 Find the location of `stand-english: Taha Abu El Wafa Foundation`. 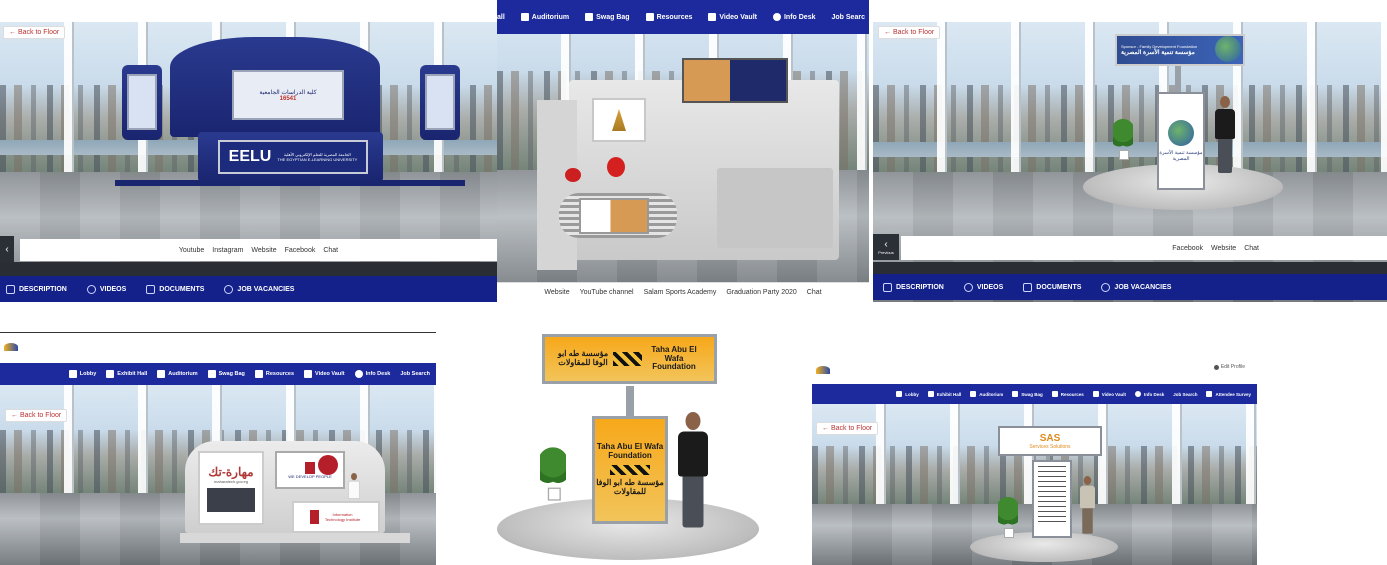

stand-english: Taha Abu El Wafa Foundation is located at coordinates (630, 451).